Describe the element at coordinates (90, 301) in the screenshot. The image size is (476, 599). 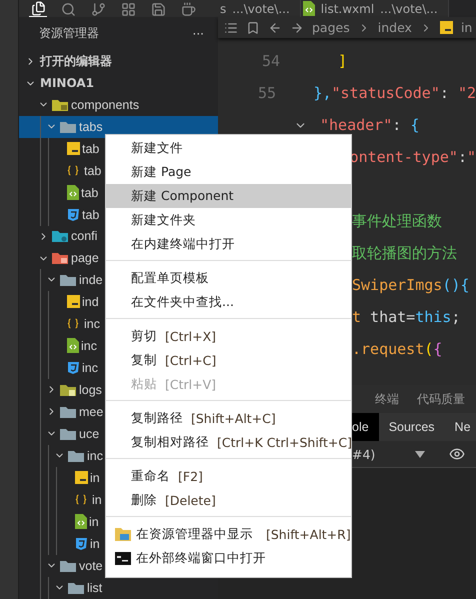
I see `tree-item-label: ind` at that location.